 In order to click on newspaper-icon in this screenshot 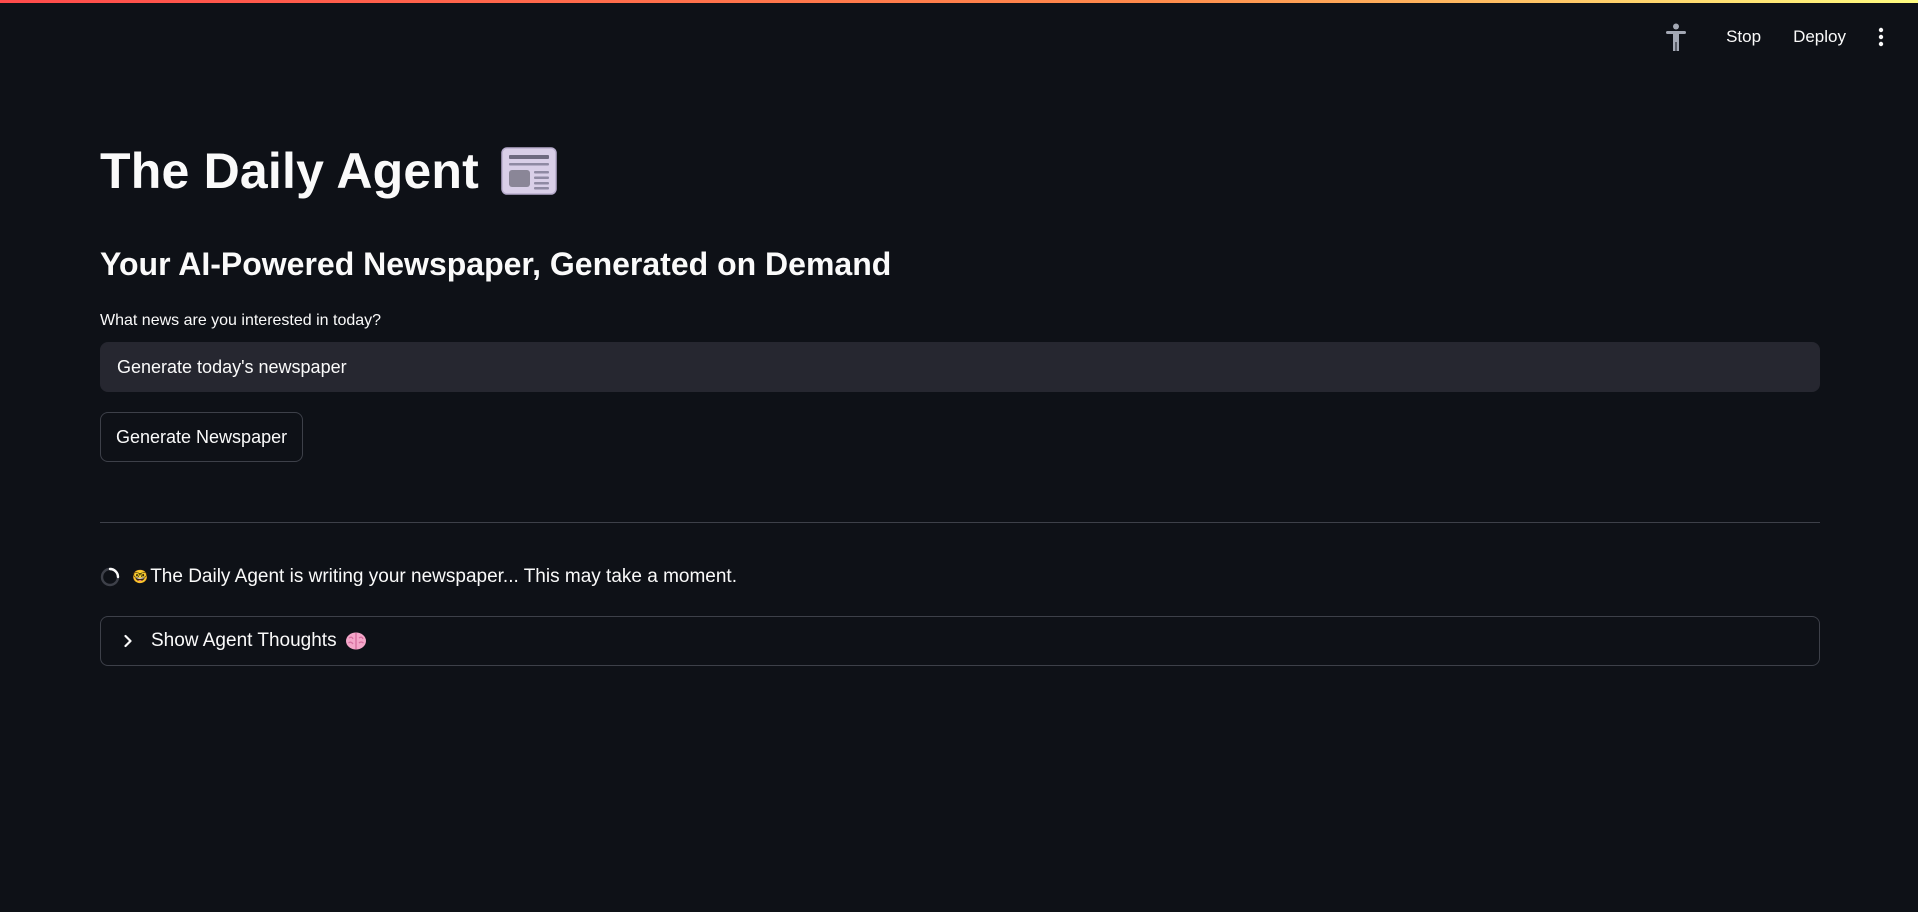, I will do `click(529, 171)`.